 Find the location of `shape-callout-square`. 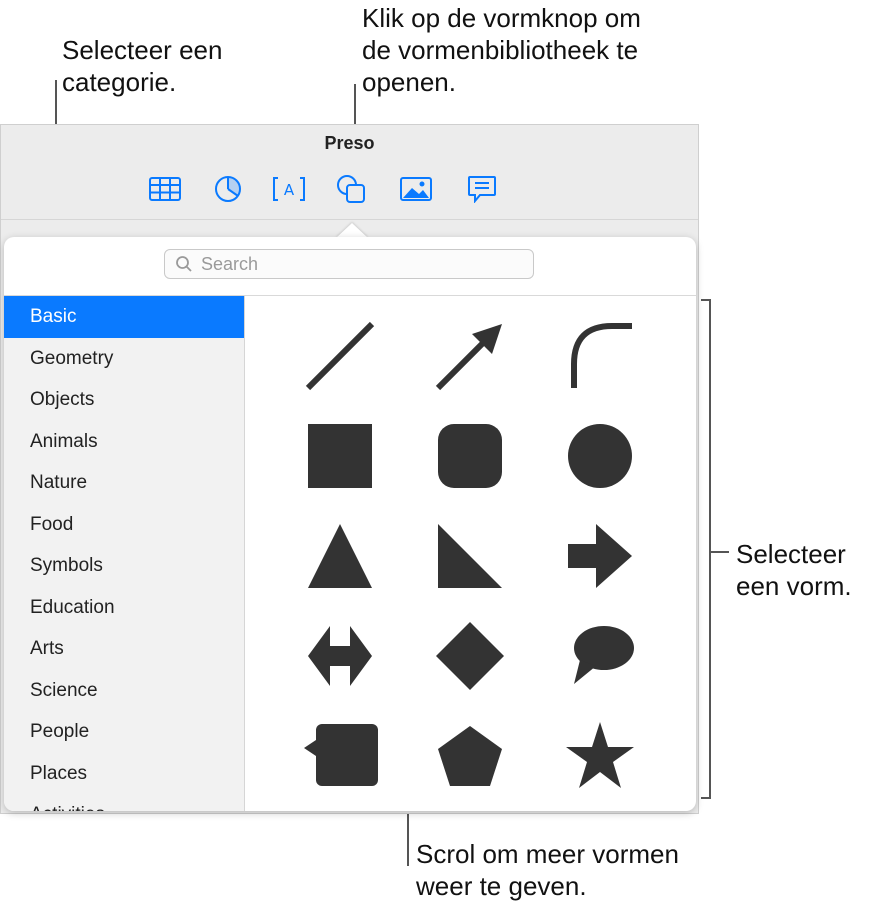

shape-callout-square is located at coordinates (340, 756).